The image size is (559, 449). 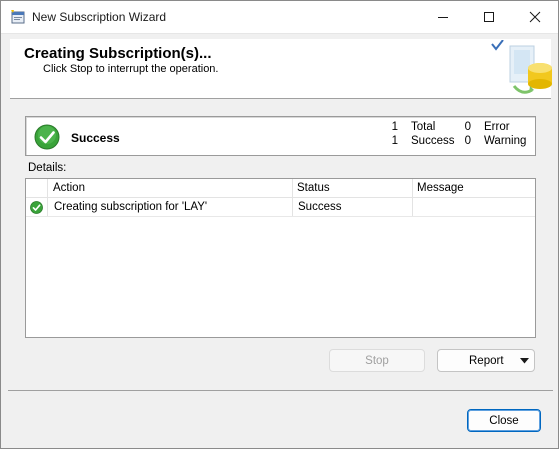 I want to click on wizard-app-icon, so click(x=18, y=17).